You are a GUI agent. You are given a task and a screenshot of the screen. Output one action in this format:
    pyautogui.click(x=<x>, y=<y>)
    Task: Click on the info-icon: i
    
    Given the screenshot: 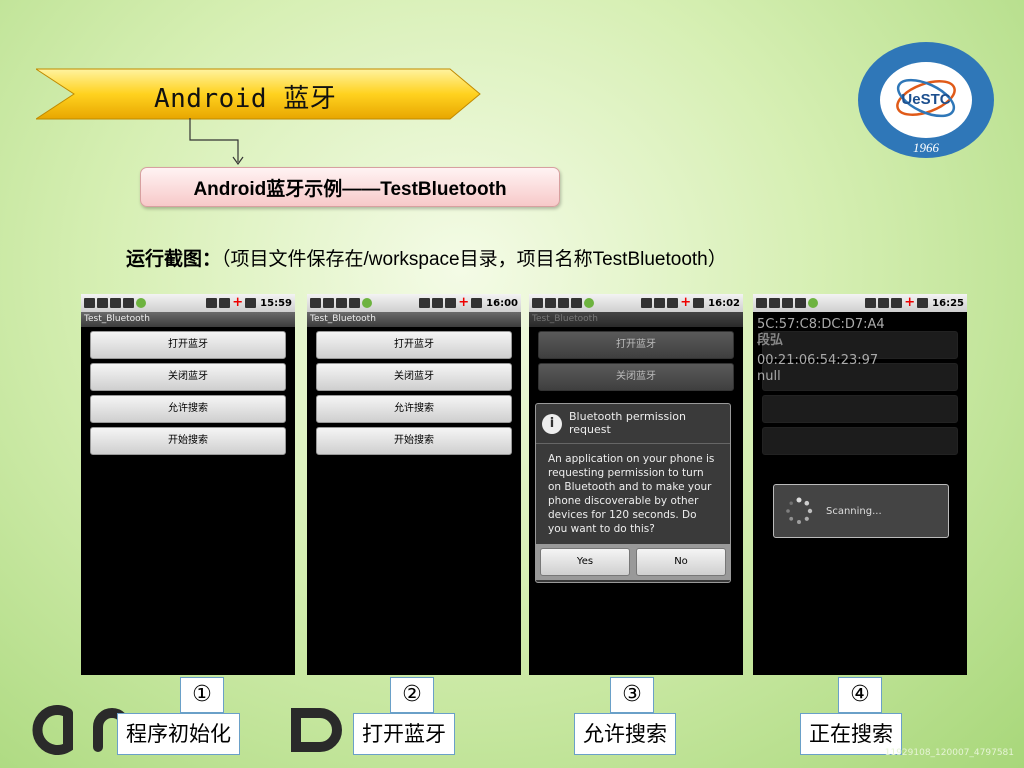 What is the action you would take?
    pyautogui.click(x=552, y=424)
    